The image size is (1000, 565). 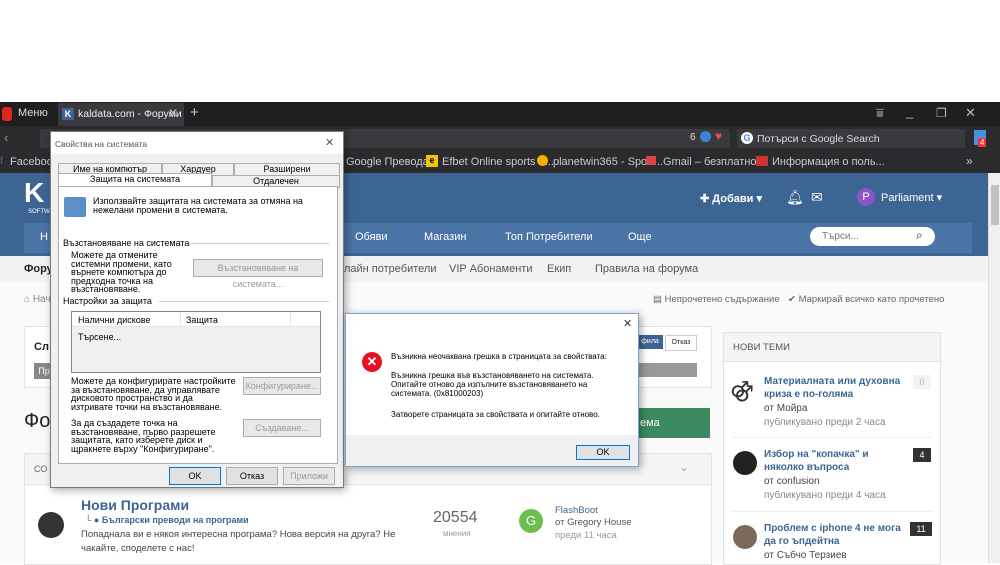 I want to click on mark-read-link: ✔ Маркирай всичко като прочетено, so click(x=866, y=299).